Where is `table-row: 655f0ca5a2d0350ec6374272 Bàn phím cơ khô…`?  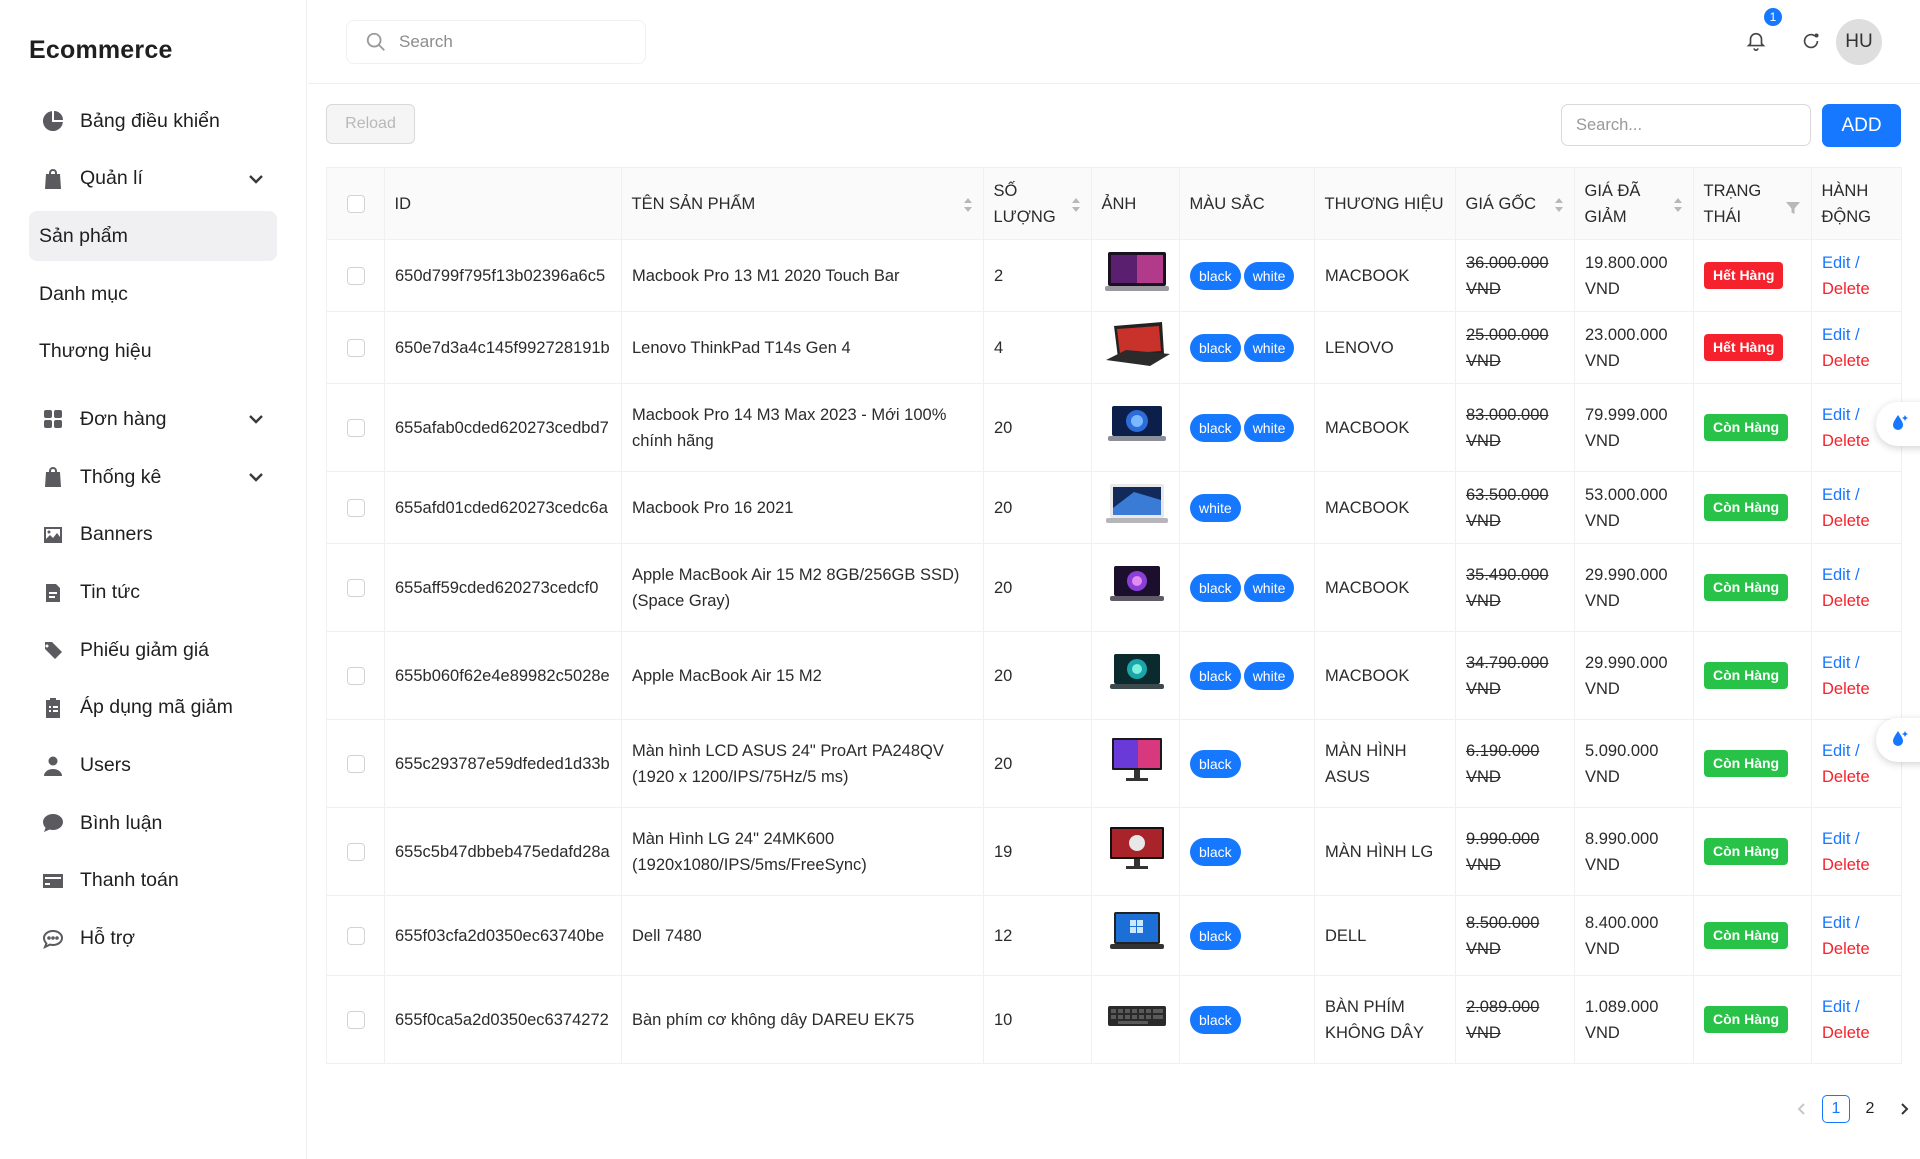
table-row: 655f0ca5a2d0350ec6374272 Bàn phím cơ khô… is located at coordinates (1114, 1019).